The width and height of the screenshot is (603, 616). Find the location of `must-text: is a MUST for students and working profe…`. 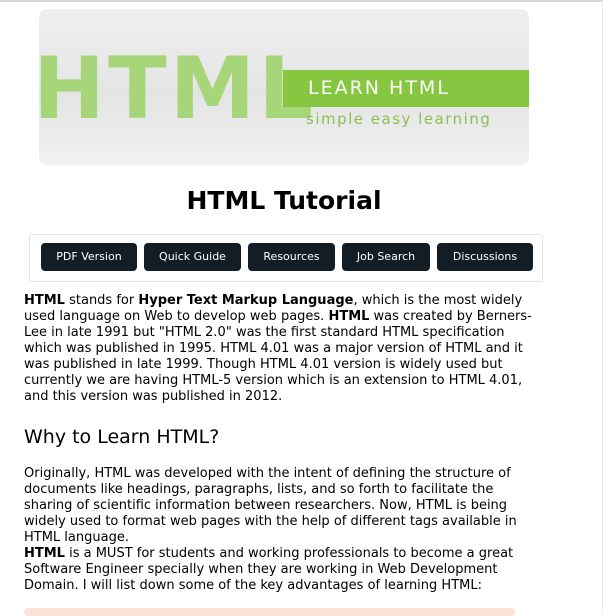

must-text: is a MUST for students and working profe… is located at coordinates (269, 569).